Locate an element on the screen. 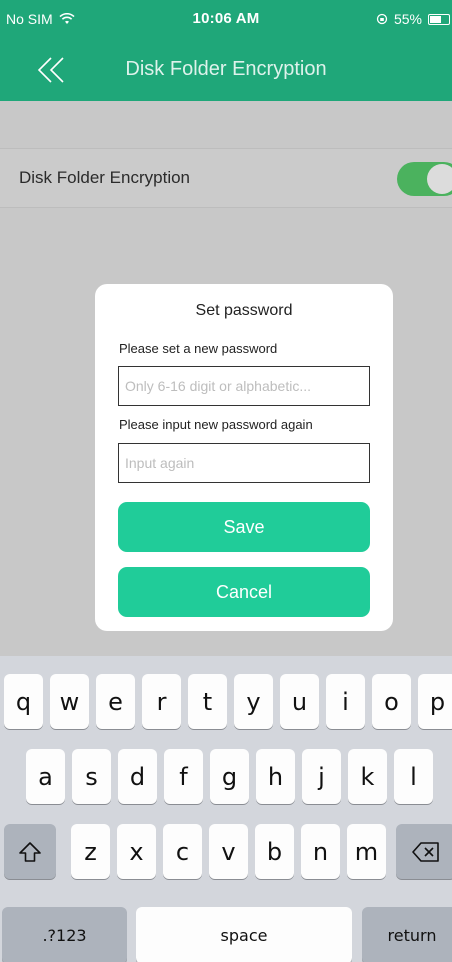 The image size is (452, 962). orientation-lock-icon is located at coordinates (382, 19).